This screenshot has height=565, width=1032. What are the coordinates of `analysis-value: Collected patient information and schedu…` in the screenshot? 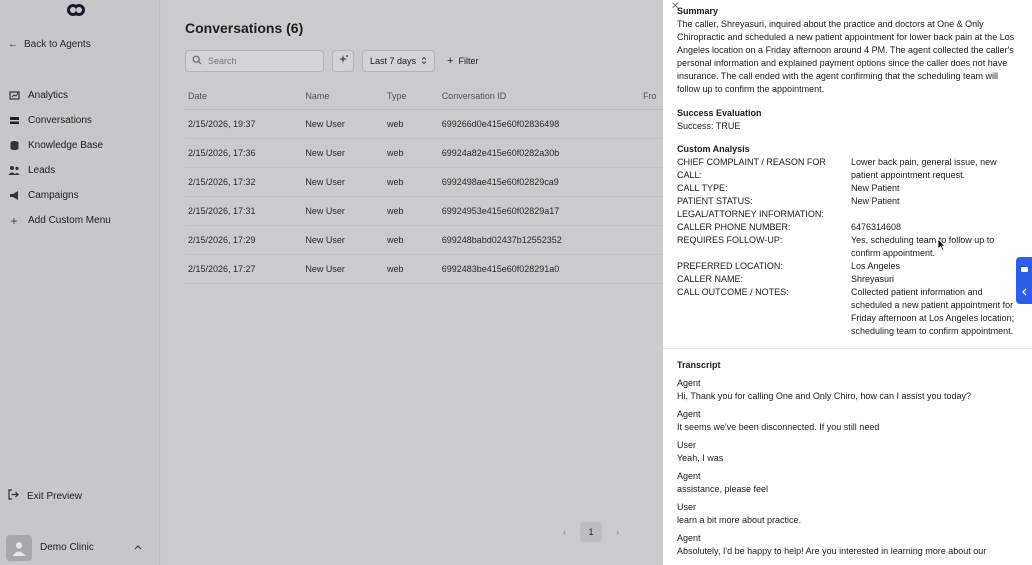 It's located at (933, 311).